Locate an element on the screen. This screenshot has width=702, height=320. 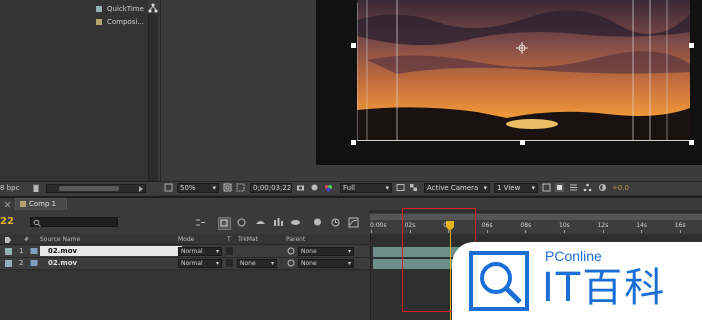
parent-header: Parent is located at coordinates (295, 239).